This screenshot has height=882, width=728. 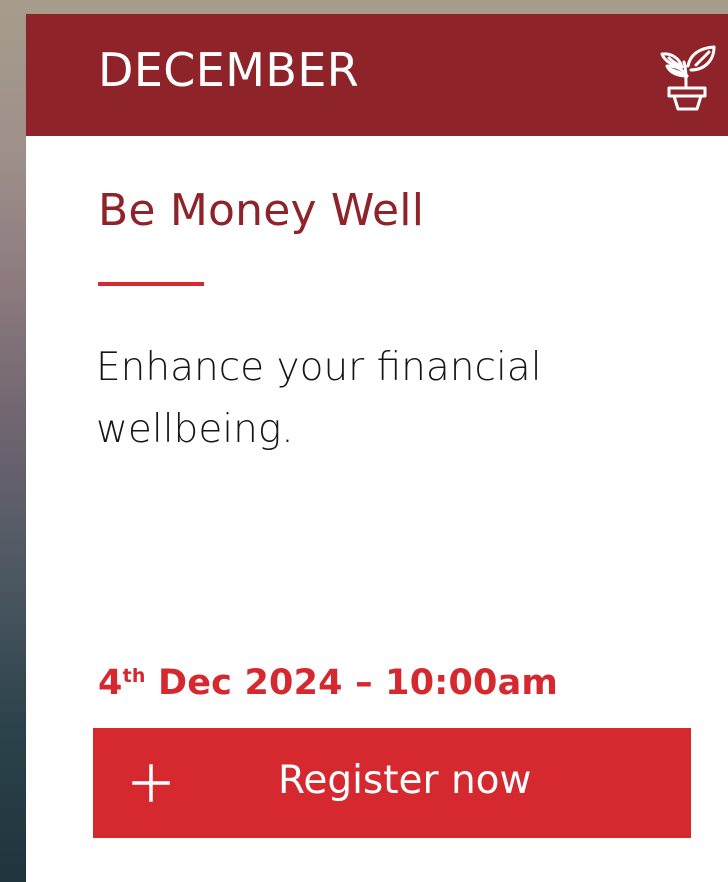 What do you see at coordinates (110, 683) in the screenshot?
I see `event-day-number: 4` at bounding box center [110, 683].